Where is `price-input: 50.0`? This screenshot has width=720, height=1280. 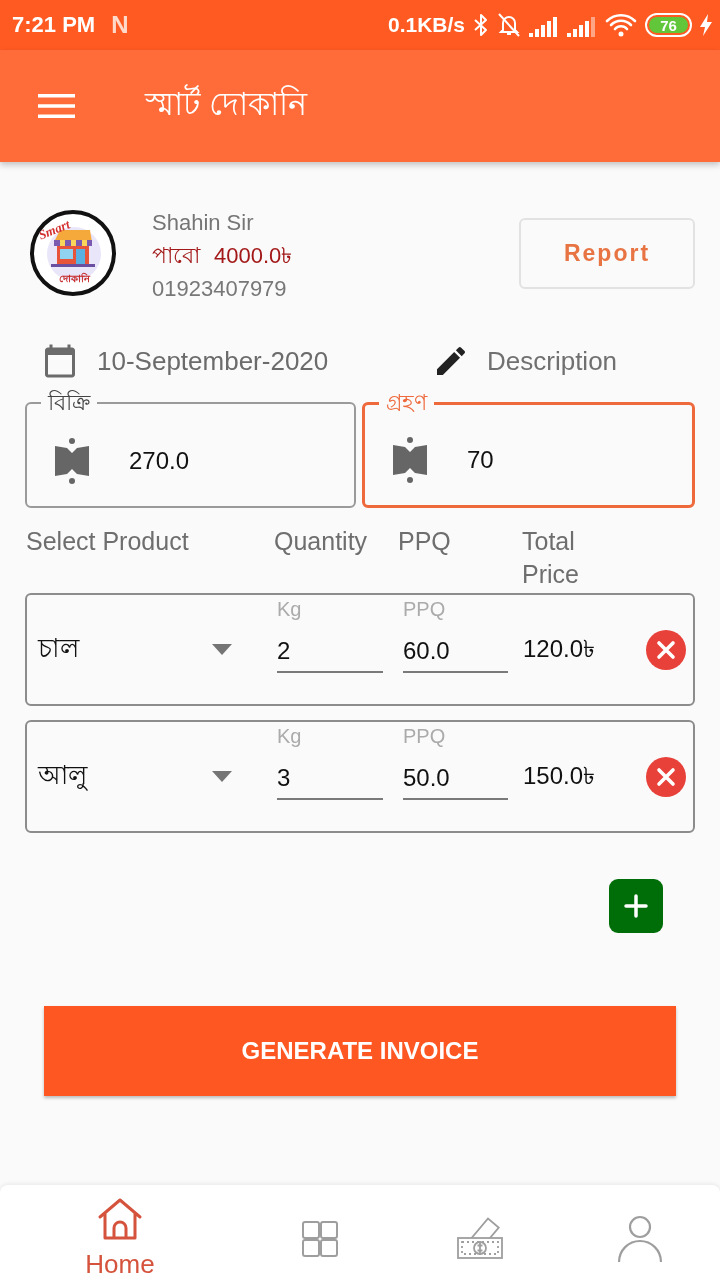 price-input: 50.0 is located at coordinates (455, 774).